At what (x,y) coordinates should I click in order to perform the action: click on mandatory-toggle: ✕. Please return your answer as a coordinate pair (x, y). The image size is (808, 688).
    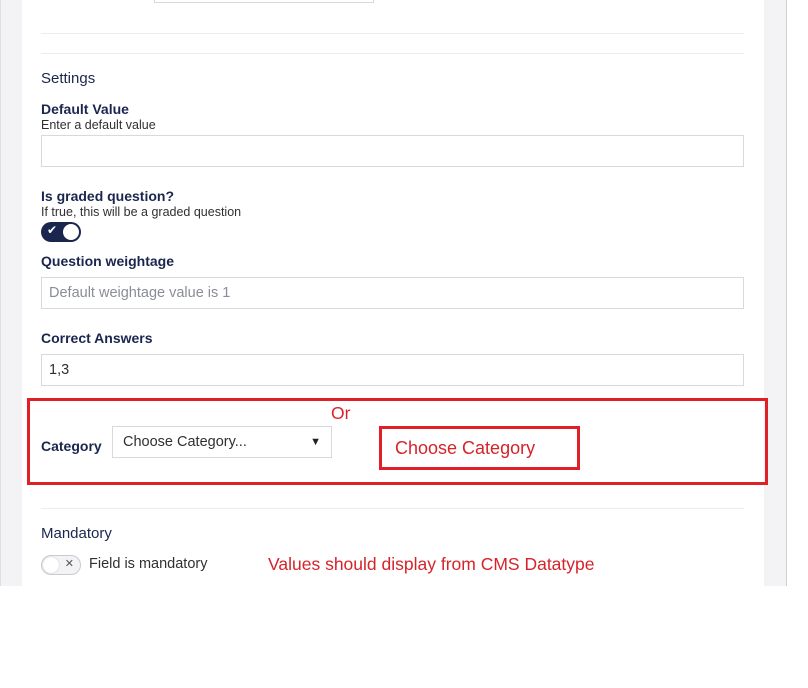
    Looking at the image, I should click on (61, 565).